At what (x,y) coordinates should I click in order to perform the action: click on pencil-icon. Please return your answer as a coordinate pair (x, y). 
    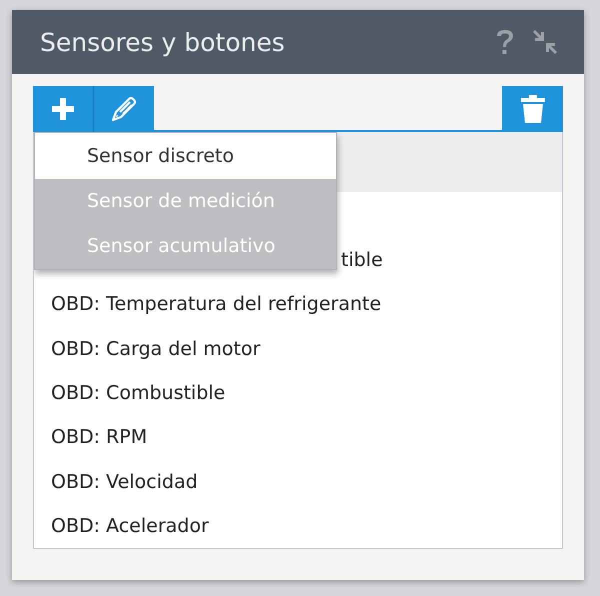
    Looking at the image, I should click on (124, 109).